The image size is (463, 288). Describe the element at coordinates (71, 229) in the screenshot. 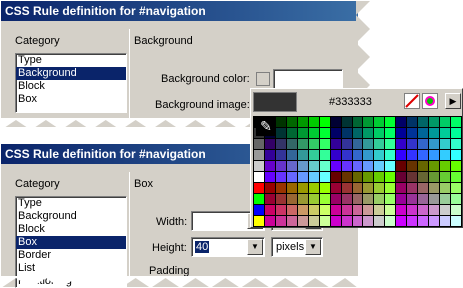

I see `category-item-block: Block` at that location.